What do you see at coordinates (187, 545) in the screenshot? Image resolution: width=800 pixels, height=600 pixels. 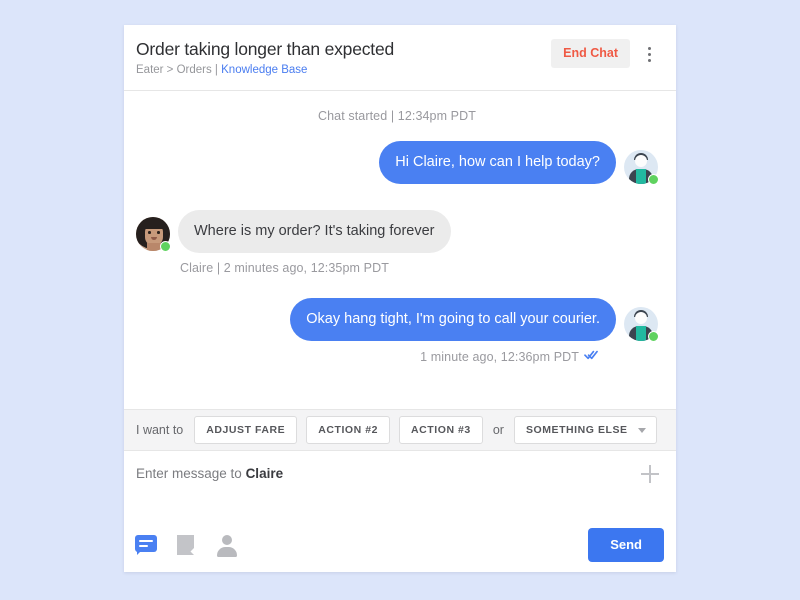 I see `note-icon` at bounding box center [187, 545].